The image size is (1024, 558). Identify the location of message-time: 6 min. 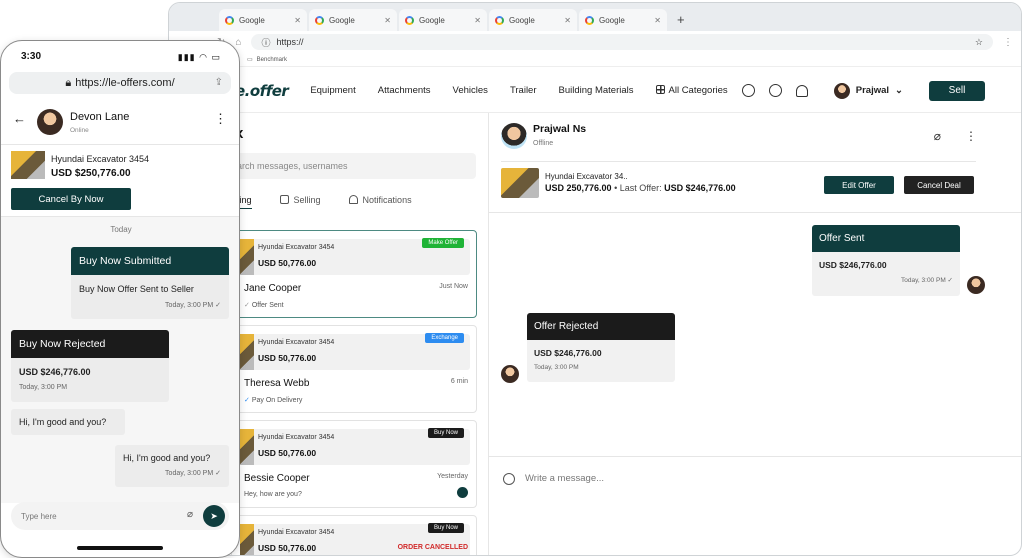
(459, 381).